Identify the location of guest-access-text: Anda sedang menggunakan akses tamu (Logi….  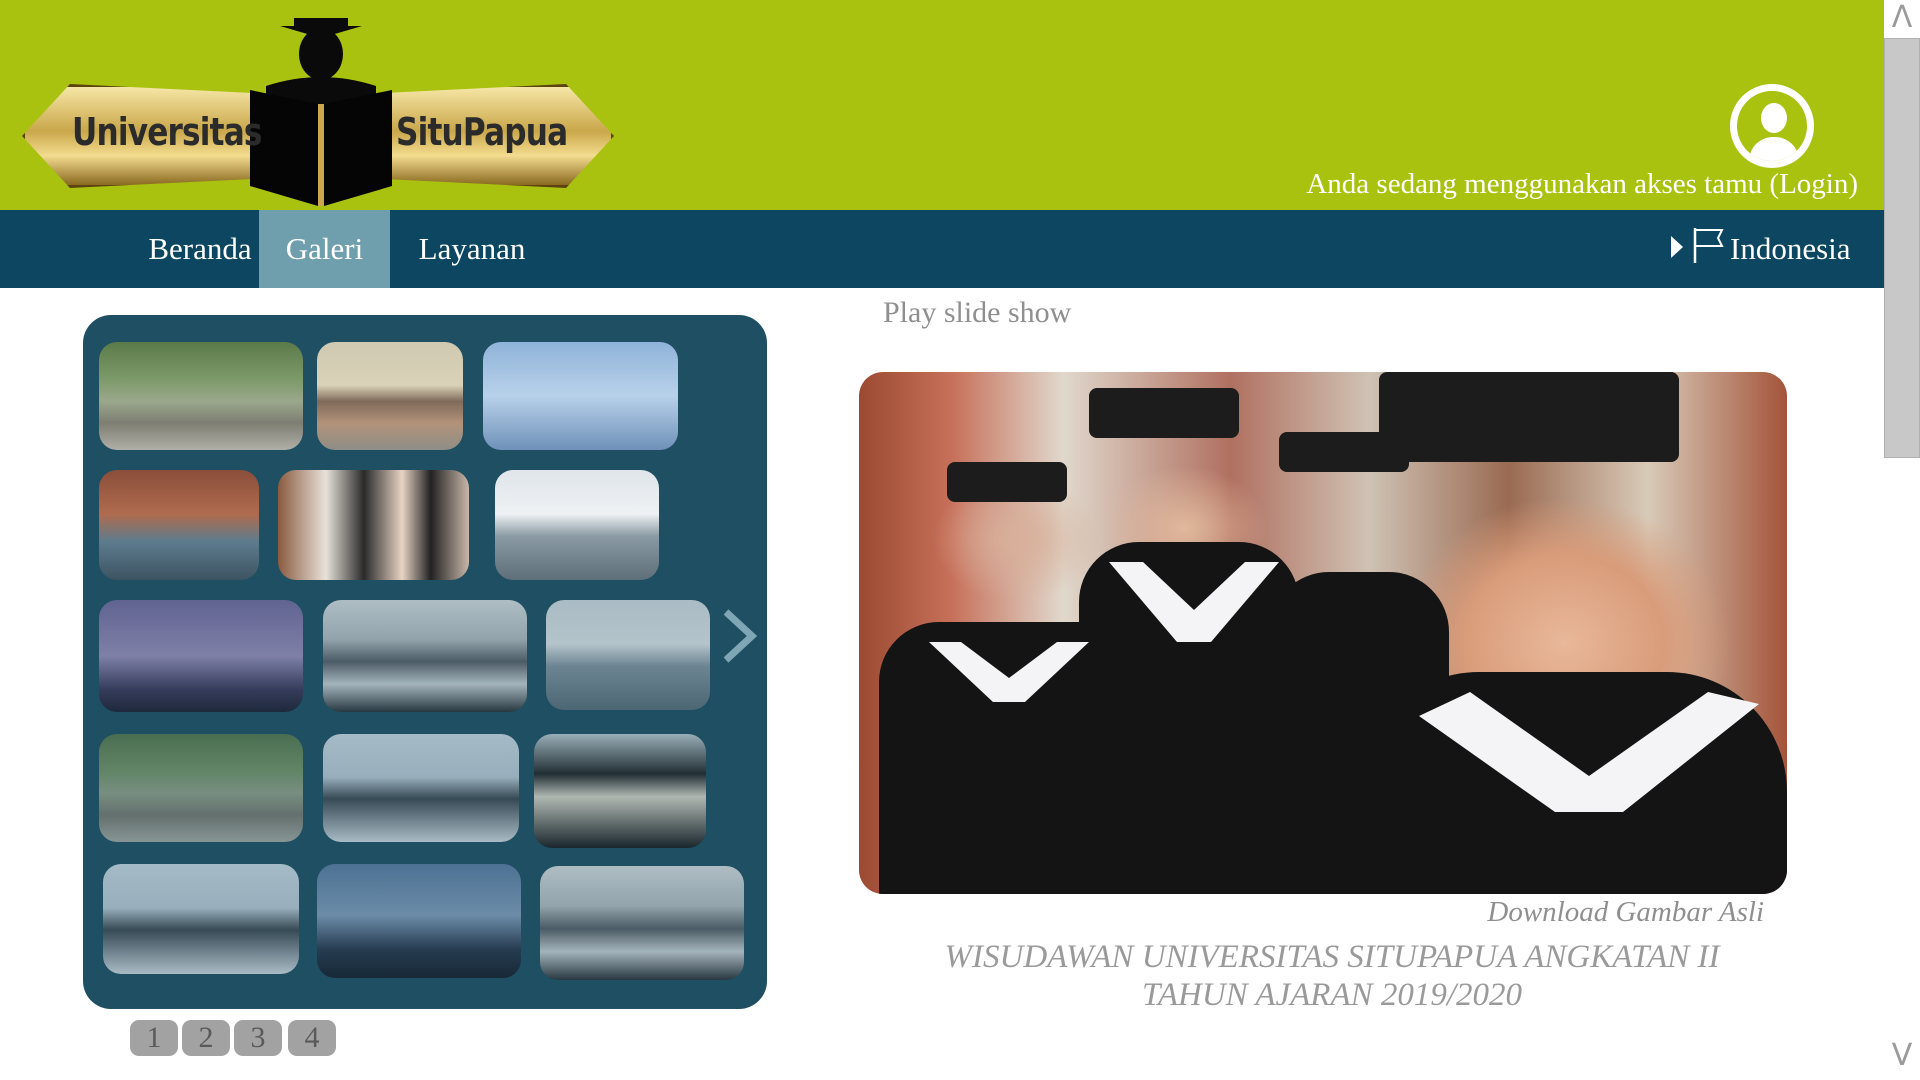
(1582, 184).